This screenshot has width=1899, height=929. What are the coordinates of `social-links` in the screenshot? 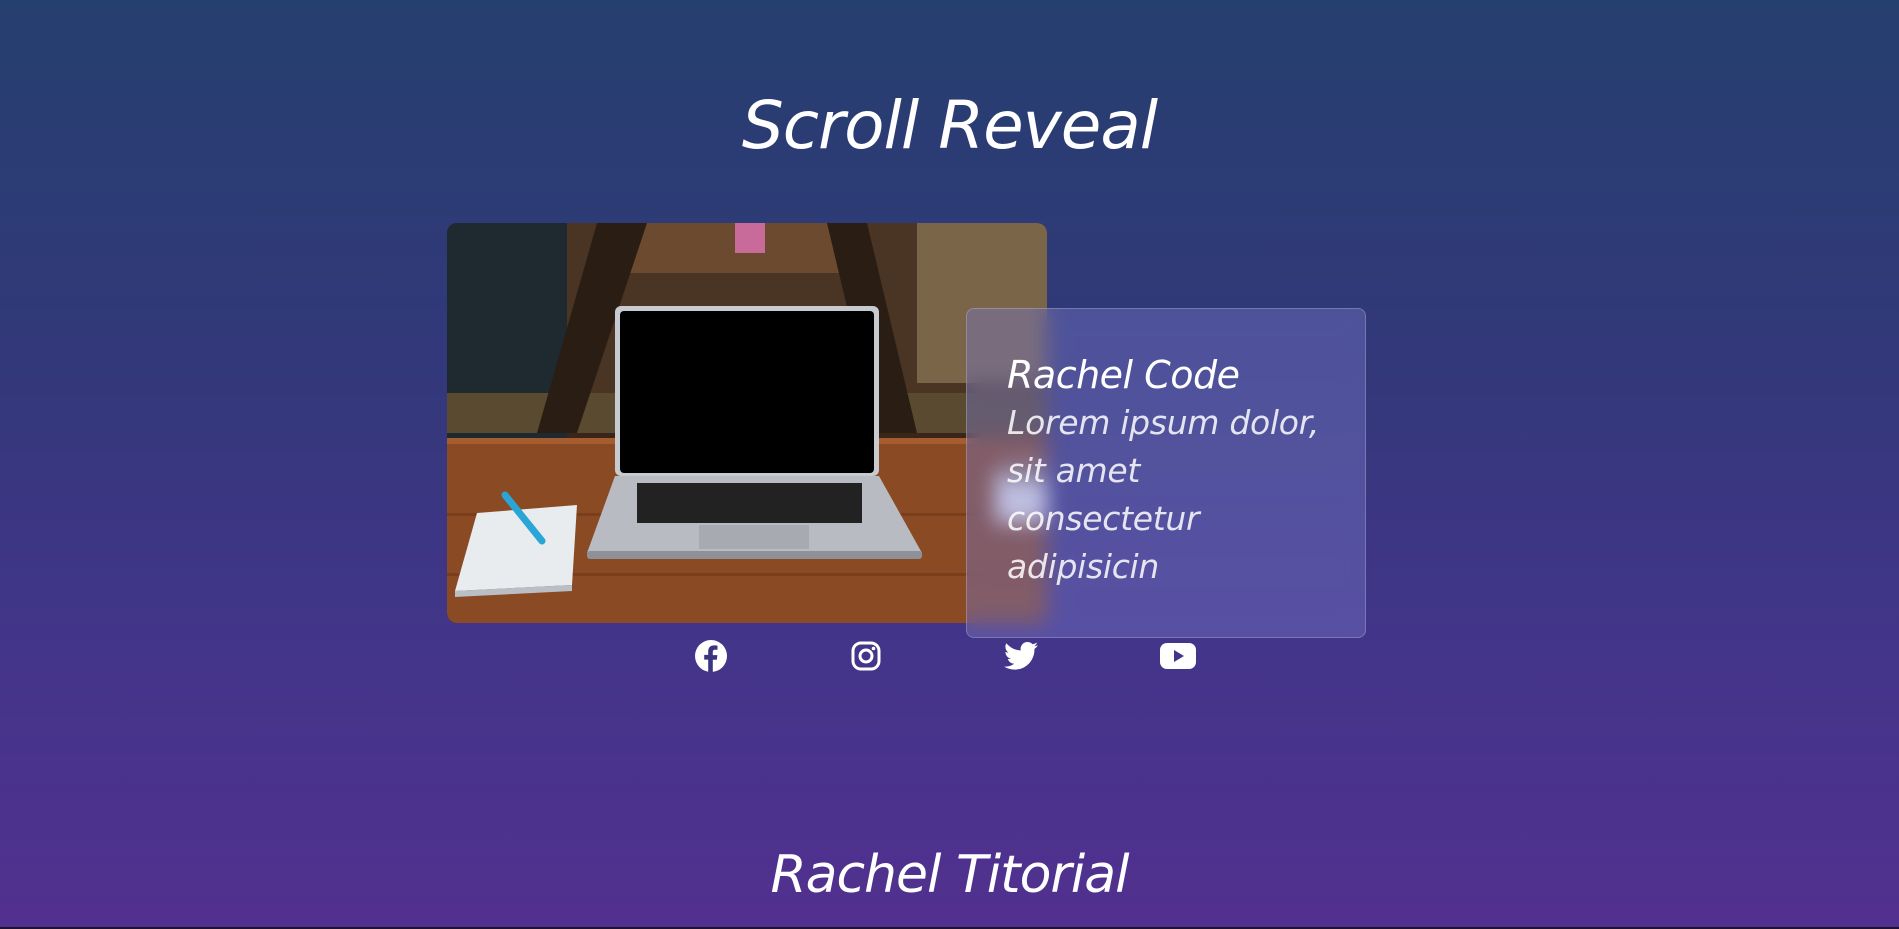 It's located at (949, 656).